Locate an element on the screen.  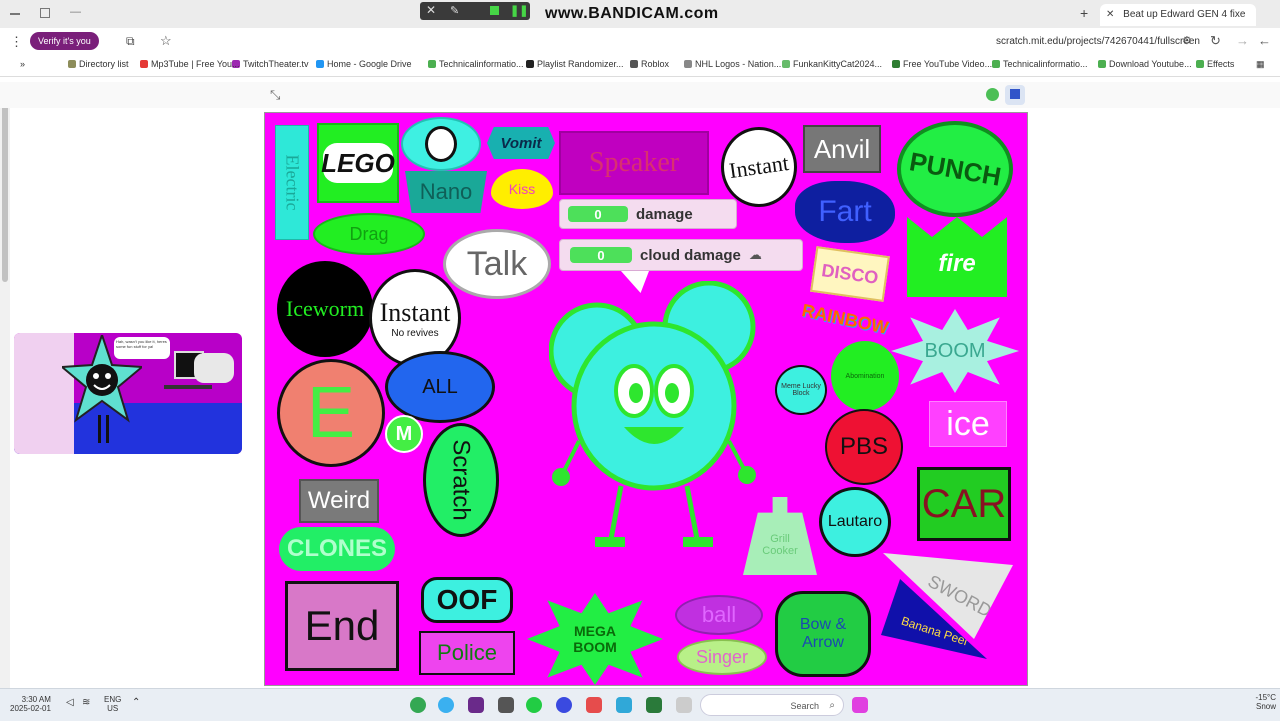
sprite-lautaro: Lautaro is located at coordinates (855, 522).